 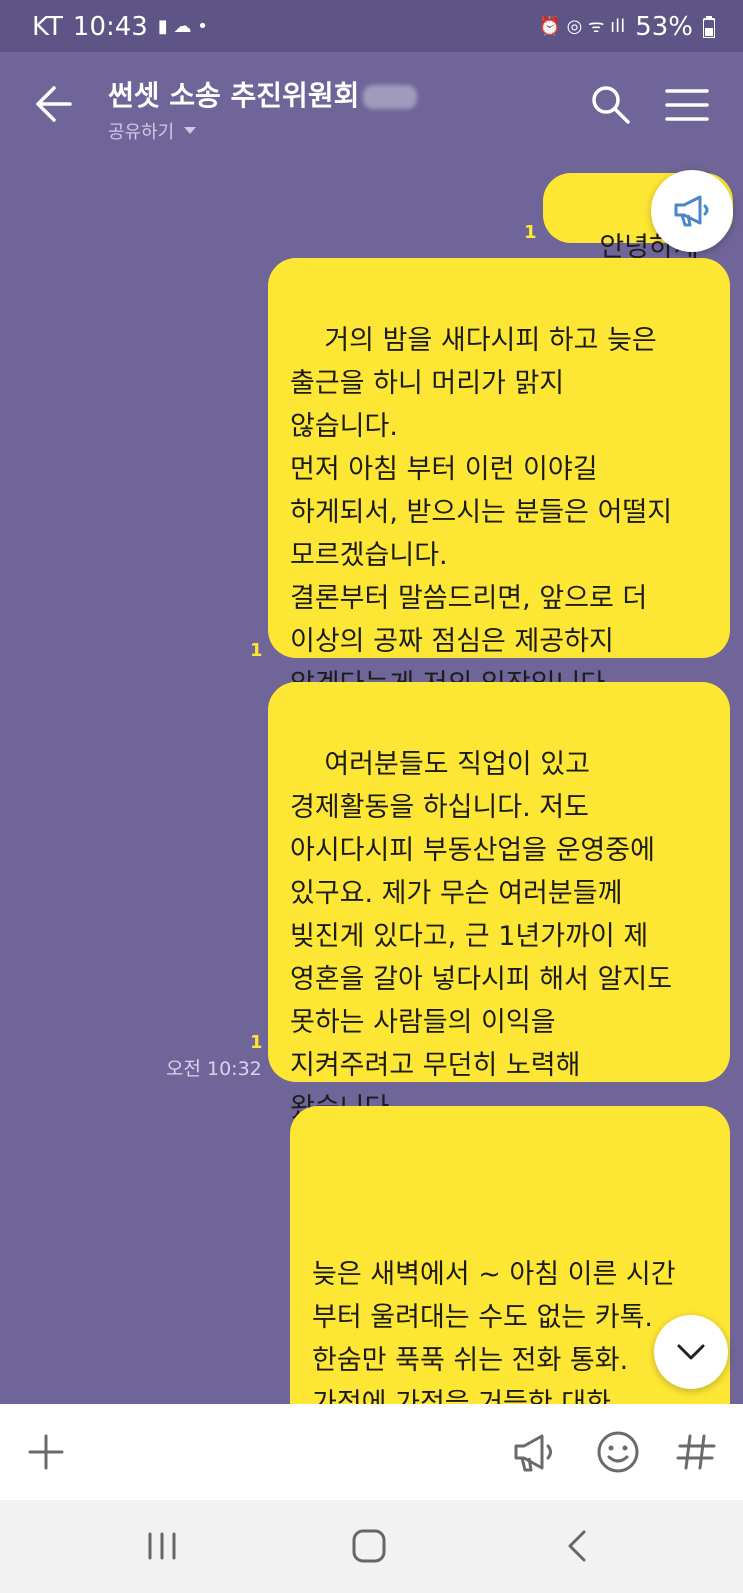 I want to click on chat-header: 썬셋 소송 추진위원회 공유하기, so click(x=371, y=104).